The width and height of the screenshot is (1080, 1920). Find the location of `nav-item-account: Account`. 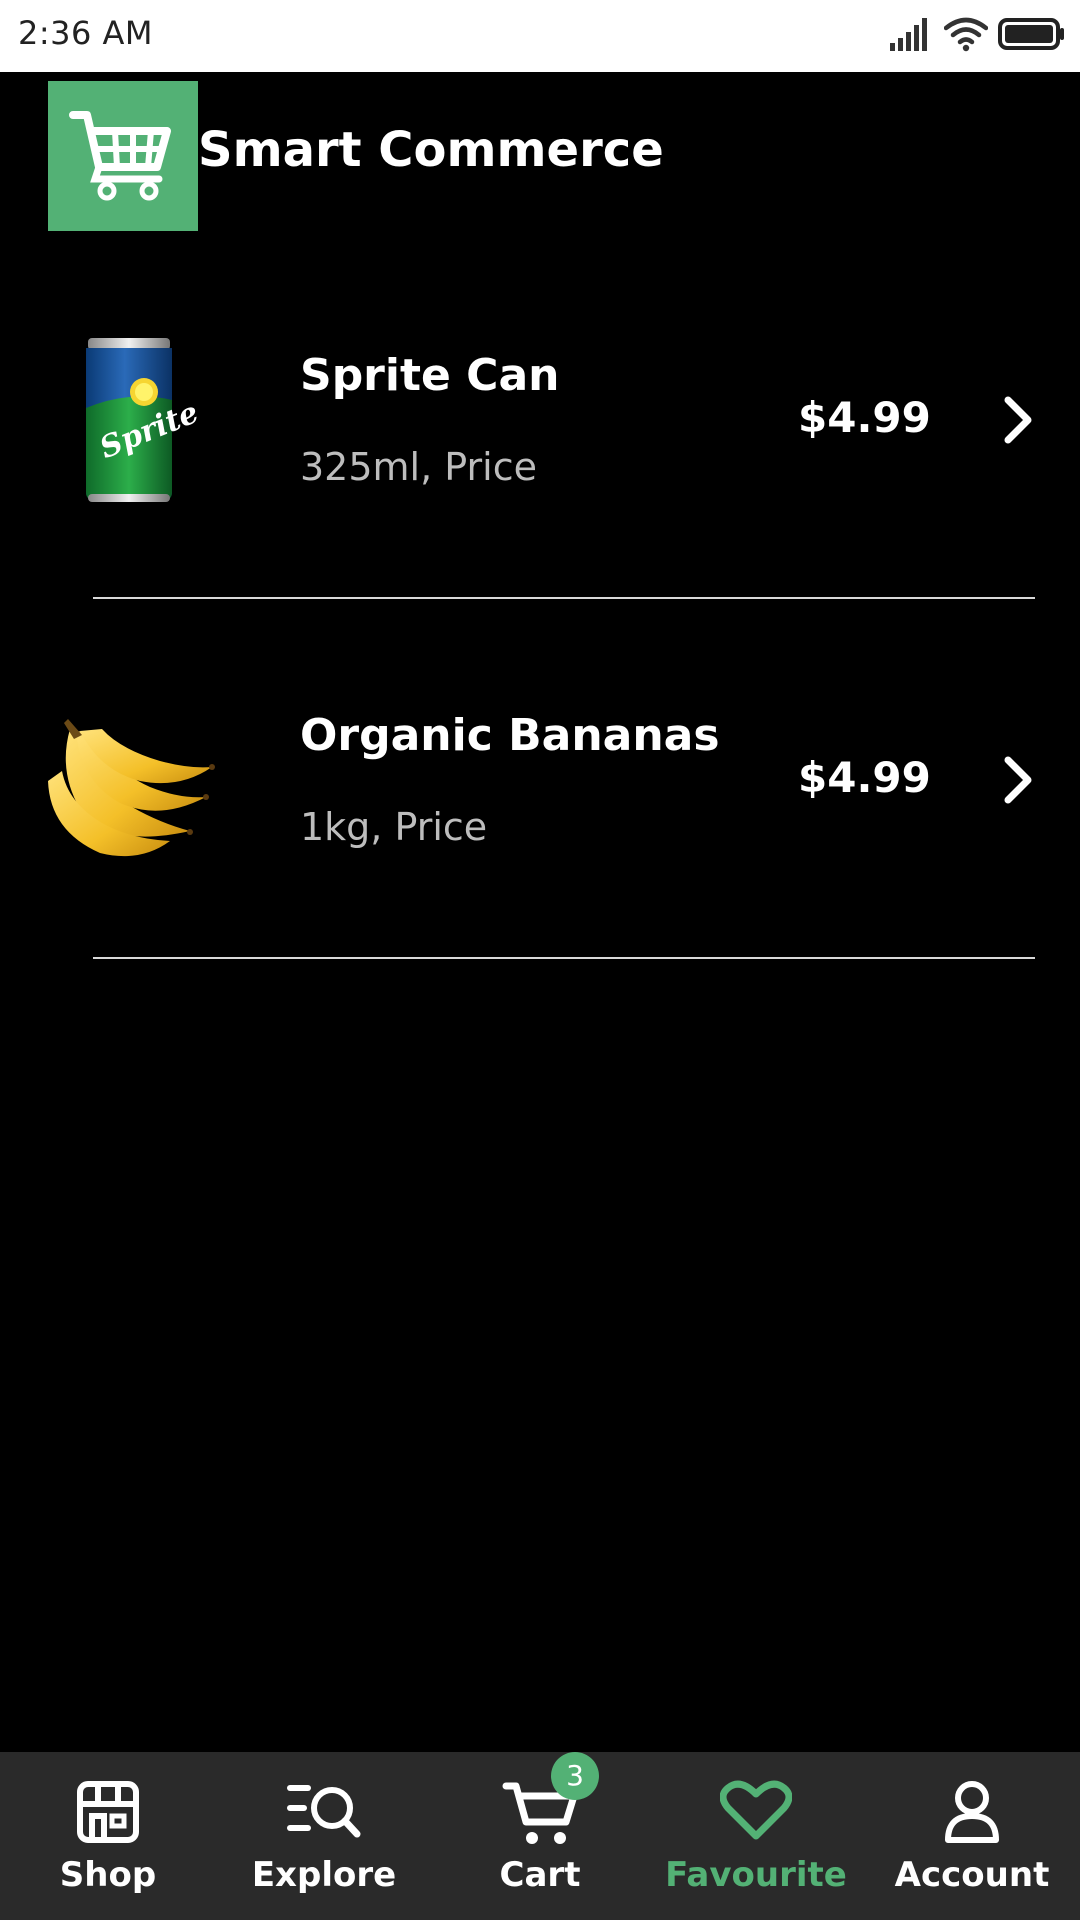

nav-item-account: Account is located at coordinates (972, 1836).